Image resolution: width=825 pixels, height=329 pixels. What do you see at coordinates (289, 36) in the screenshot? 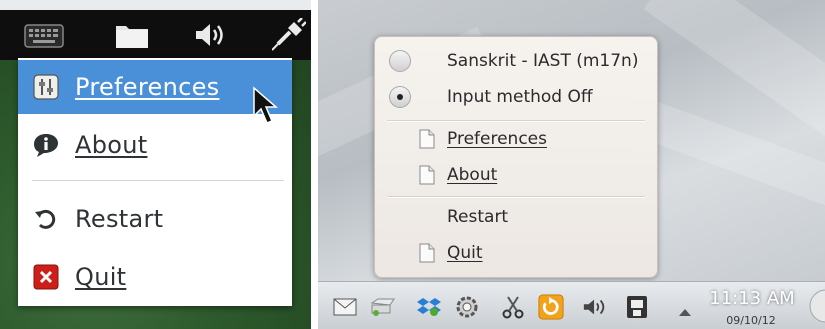
I see `plug-icon` at bounding box center [289, 36].